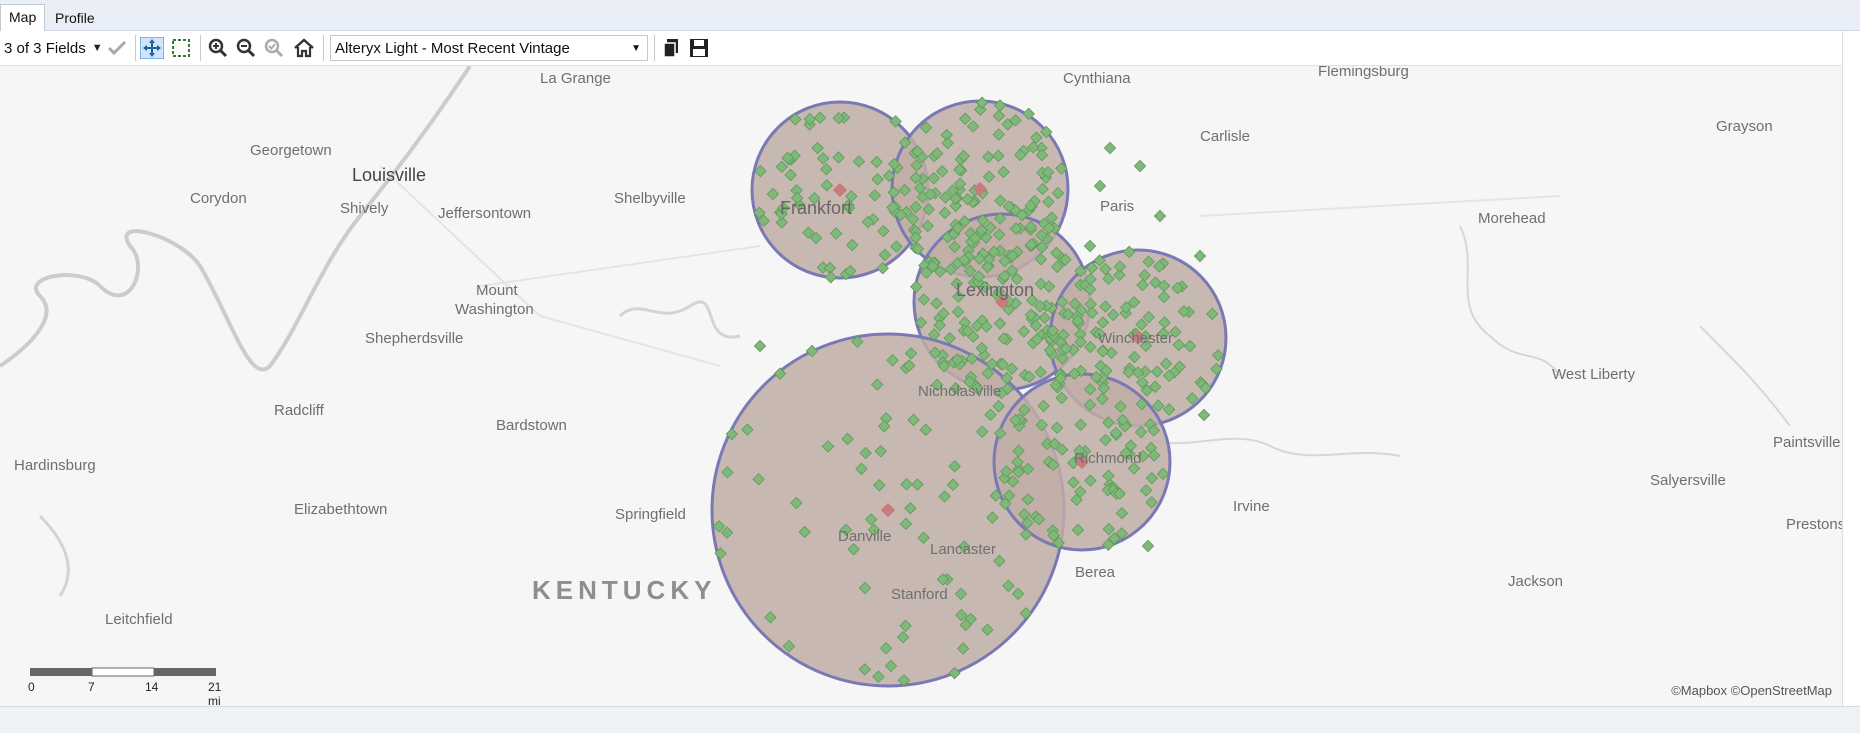 Image resolution: width=1860 pixels, height=733 pixels. Describe the element at coordinates (291, 150) in the screenshot. I see `place-label: Georgetown` at that location.